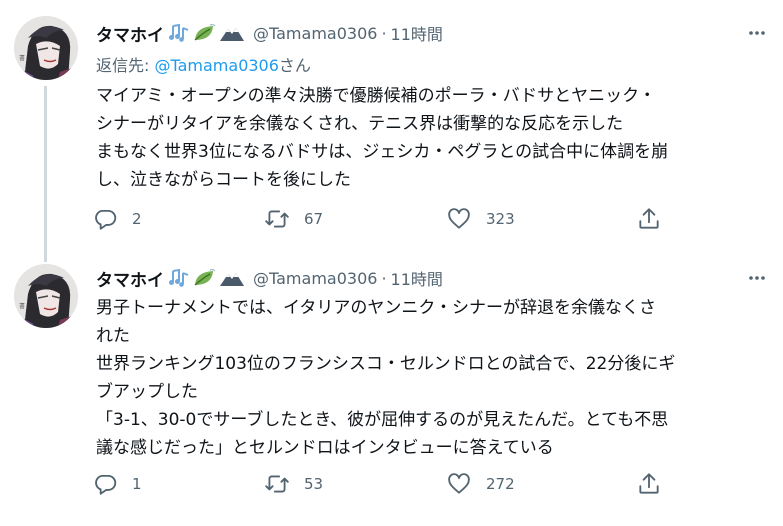 The height and width of the screenshot is (526, 783). I want to click on like-button: 323, so click(480, 219).